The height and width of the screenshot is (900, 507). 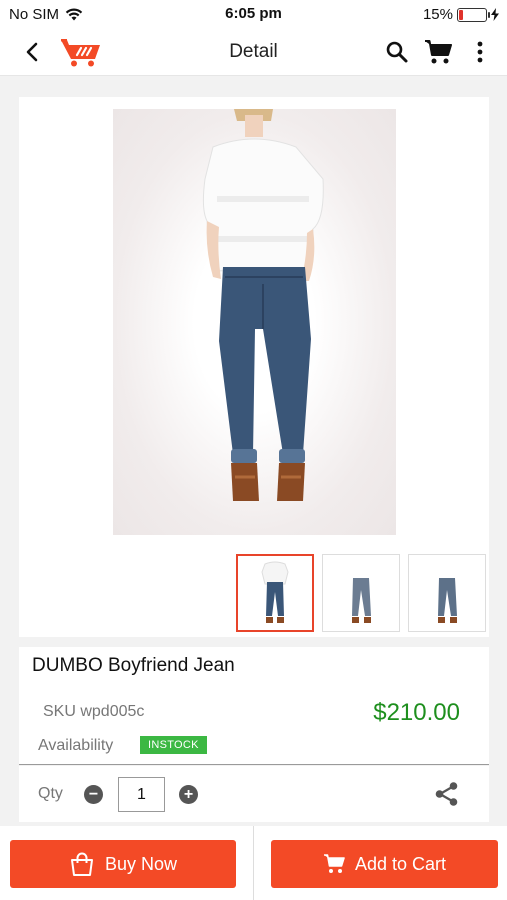 I want to click on thumbnail-strip, so click(x=361, y=593).